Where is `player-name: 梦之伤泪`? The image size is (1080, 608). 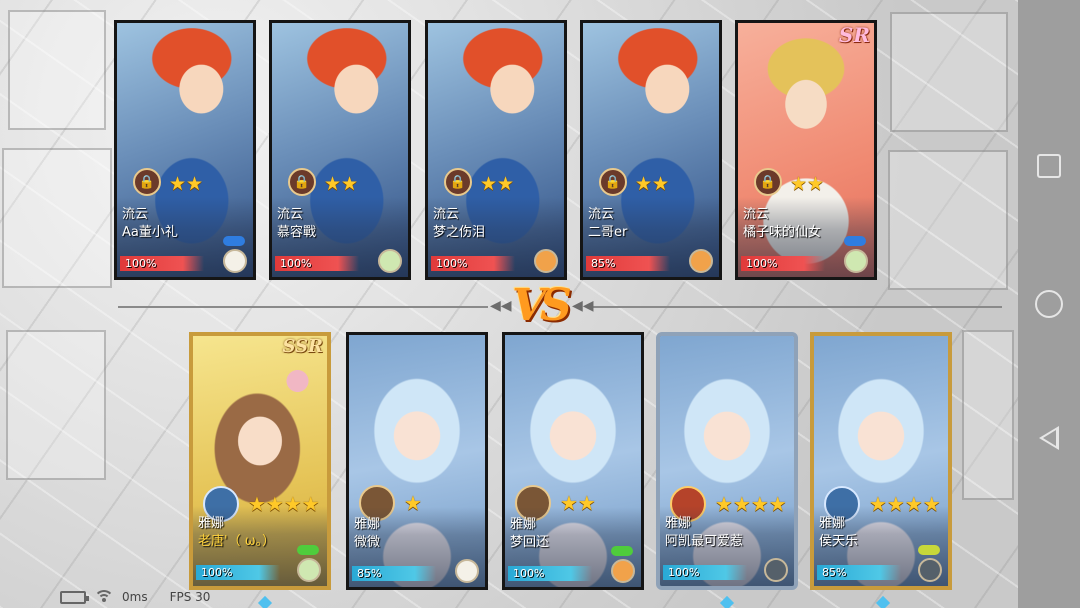
player-name: 梦之伤泪 is located at coordinates (459, 232).